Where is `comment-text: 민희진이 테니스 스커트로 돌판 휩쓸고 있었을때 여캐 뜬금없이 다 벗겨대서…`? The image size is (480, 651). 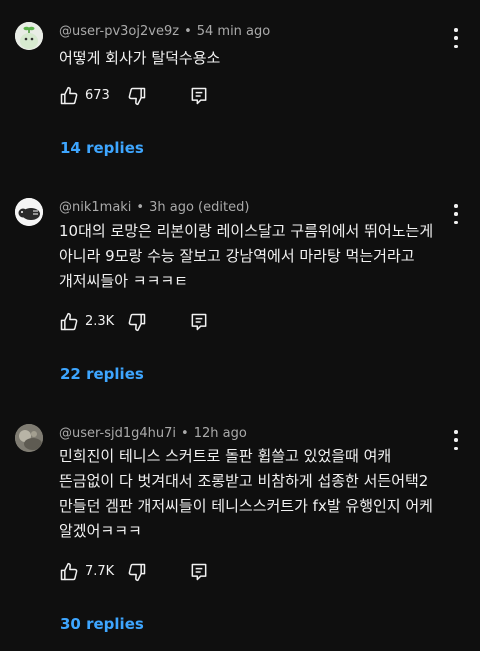
comment-text: 민희진이 테니스 스커트로 돌판 휩쓸고 있었을때 여캐 뜬금없이 다 벗겨대서… is located at coordinates (246, 493).